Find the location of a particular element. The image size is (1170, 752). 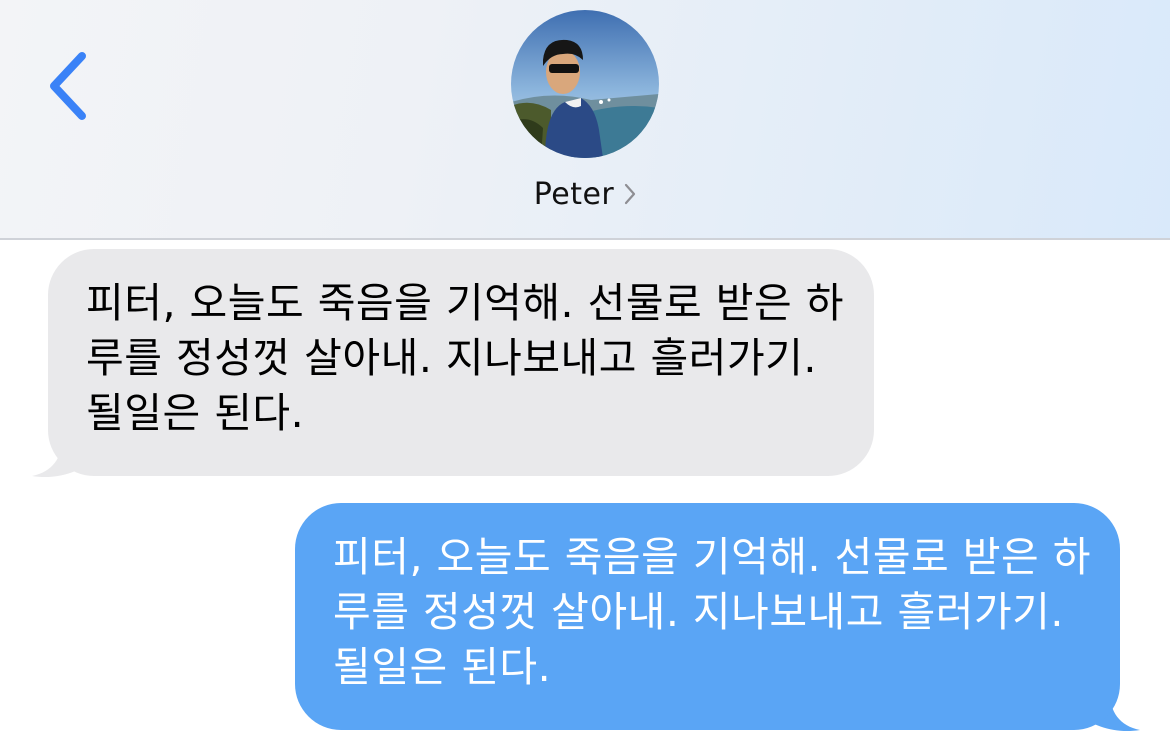

avatar is located at coordinates (585, 84).